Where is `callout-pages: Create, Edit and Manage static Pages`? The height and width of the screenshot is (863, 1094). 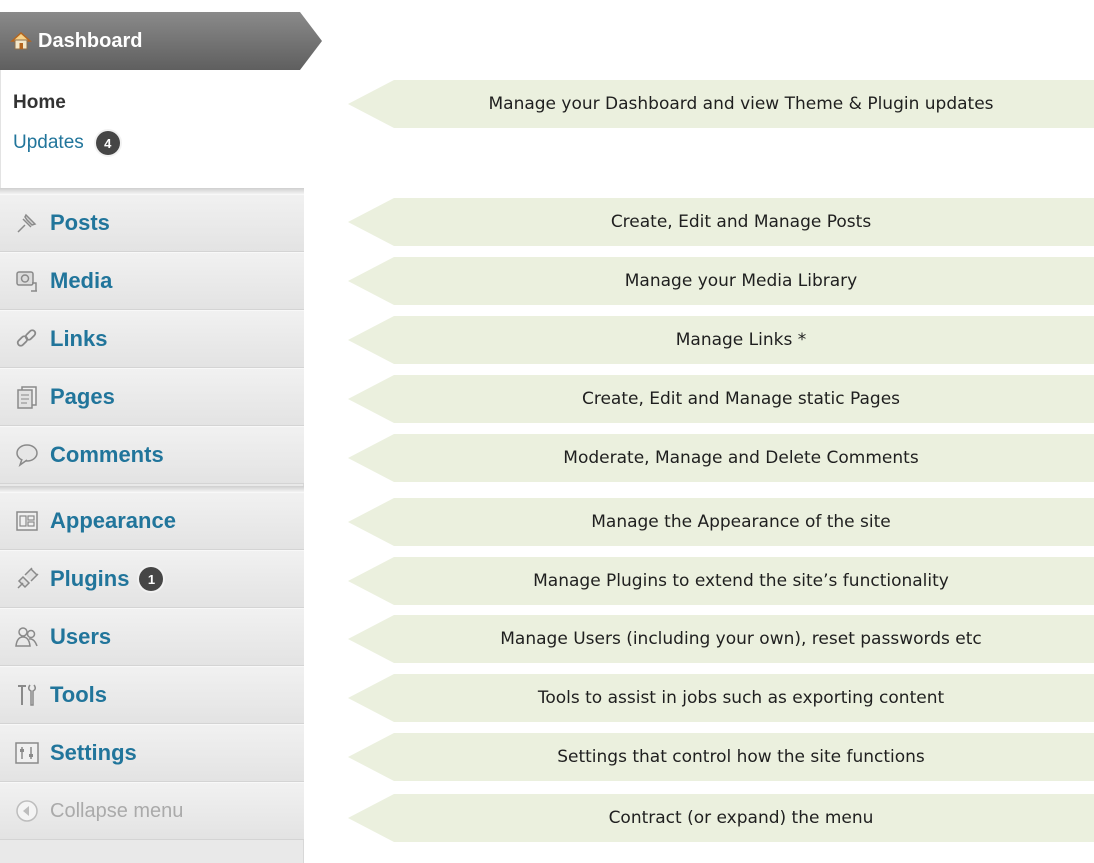 callout-pages: Create, Edit and Manage static Pages is located at coordinates (721, 399).